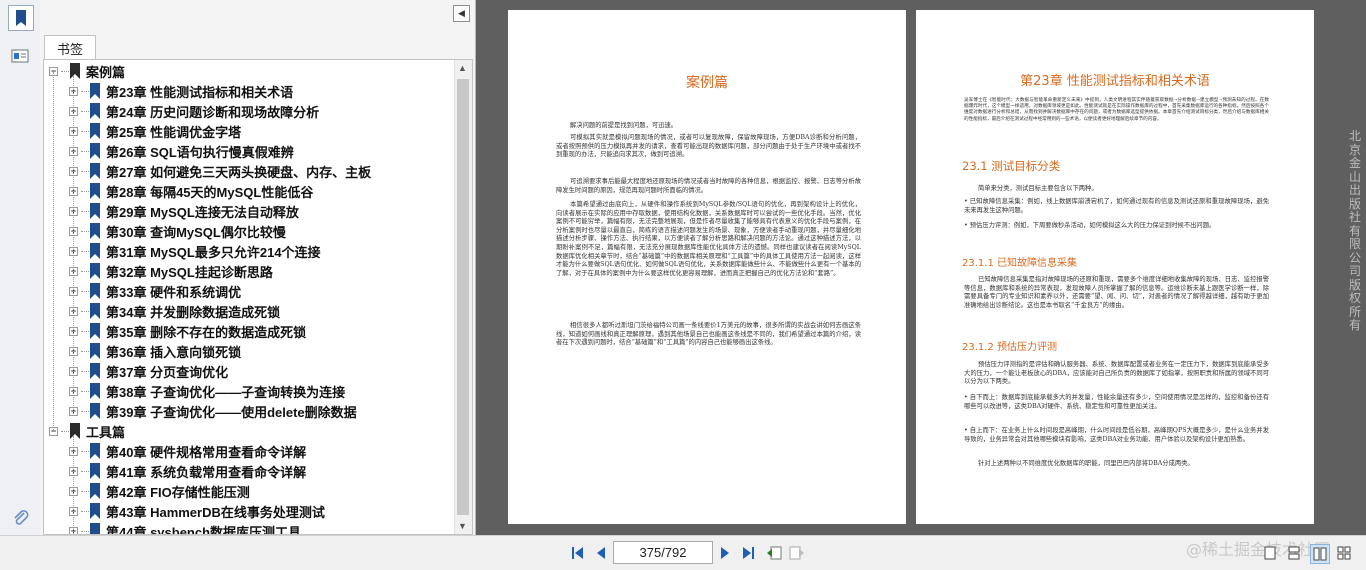 The image size is (1366, 570). I want to click on bookmark-chapter-row: + 第32章 MySQL挂起诊断思路, so click(171, 271).